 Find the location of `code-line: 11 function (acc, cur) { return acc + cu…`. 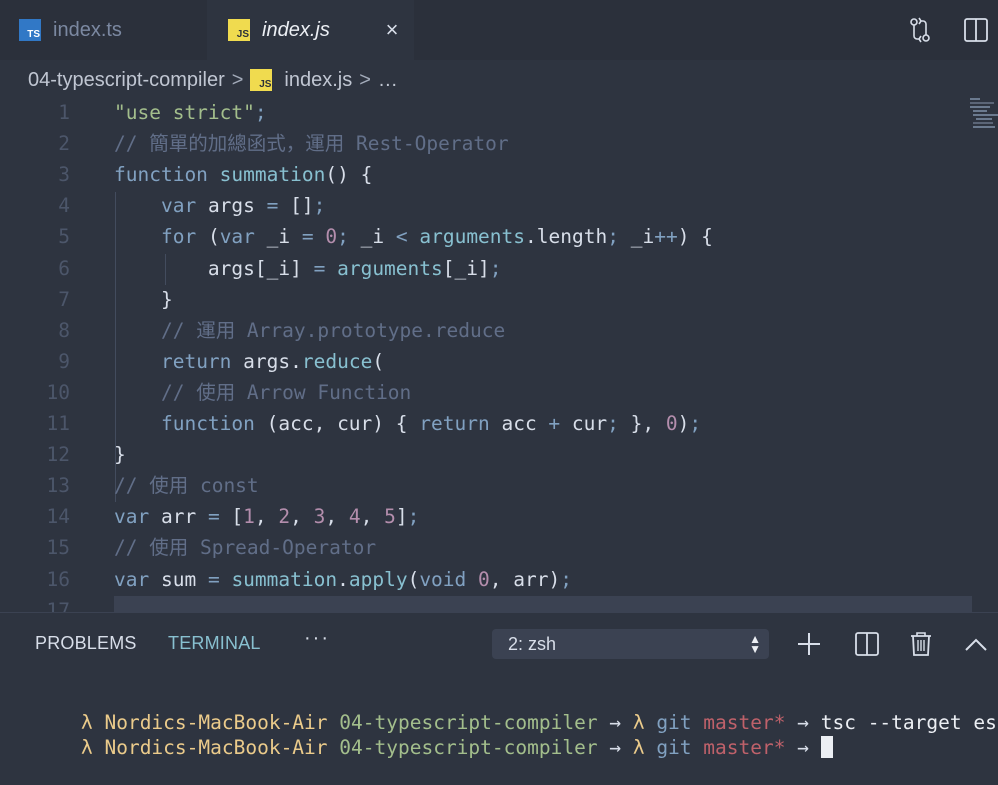

code-line: 11 function (acc, cur) { return acc + cu… is located at coordinates (499, 423).